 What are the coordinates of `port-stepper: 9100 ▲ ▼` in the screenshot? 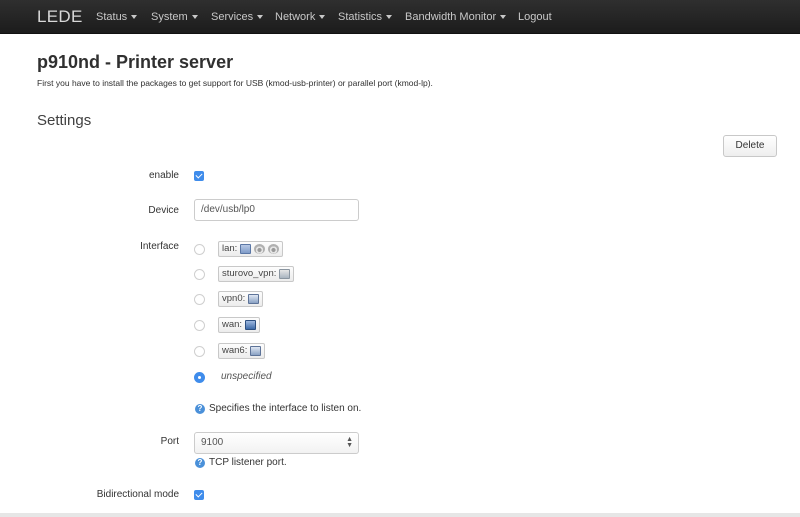 It's located at (276, 443).